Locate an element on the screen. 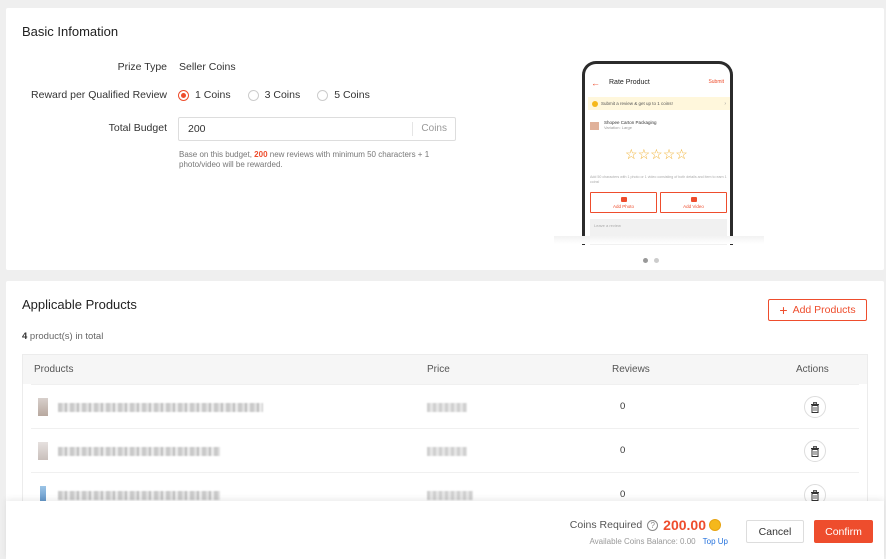 The width and height of the screenshot is (886, 559). coins-required: Coins Required ? 200.00 is located at coordinates (645, 525).